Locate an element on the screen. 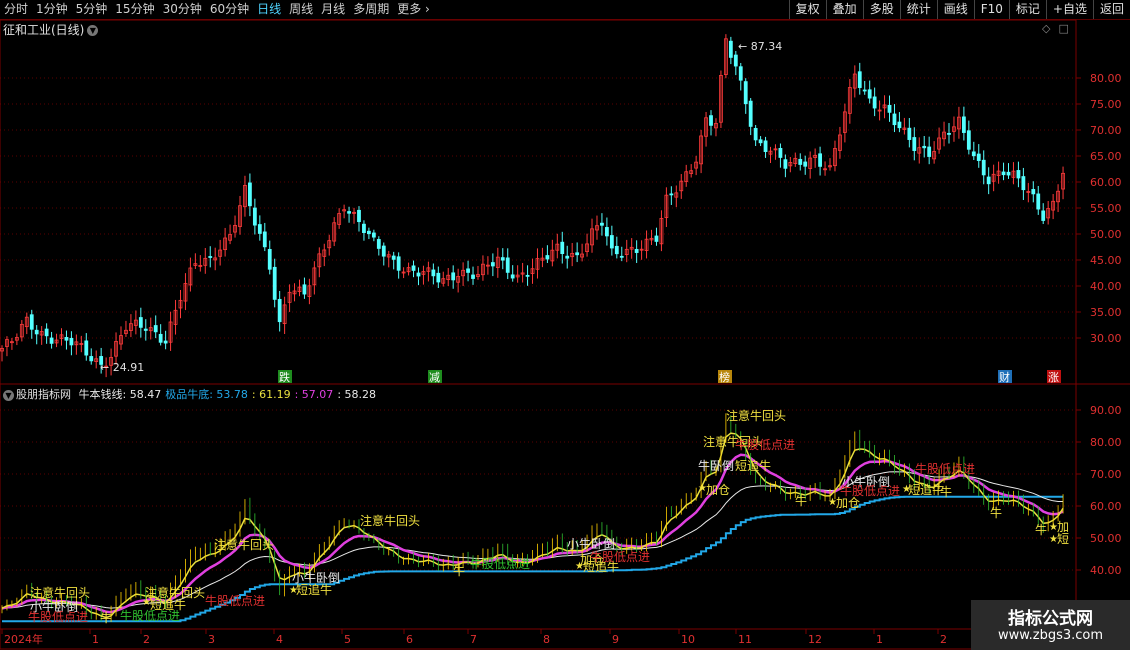  y-tick-label: 55.00 is located at coordinates (1106, 208).